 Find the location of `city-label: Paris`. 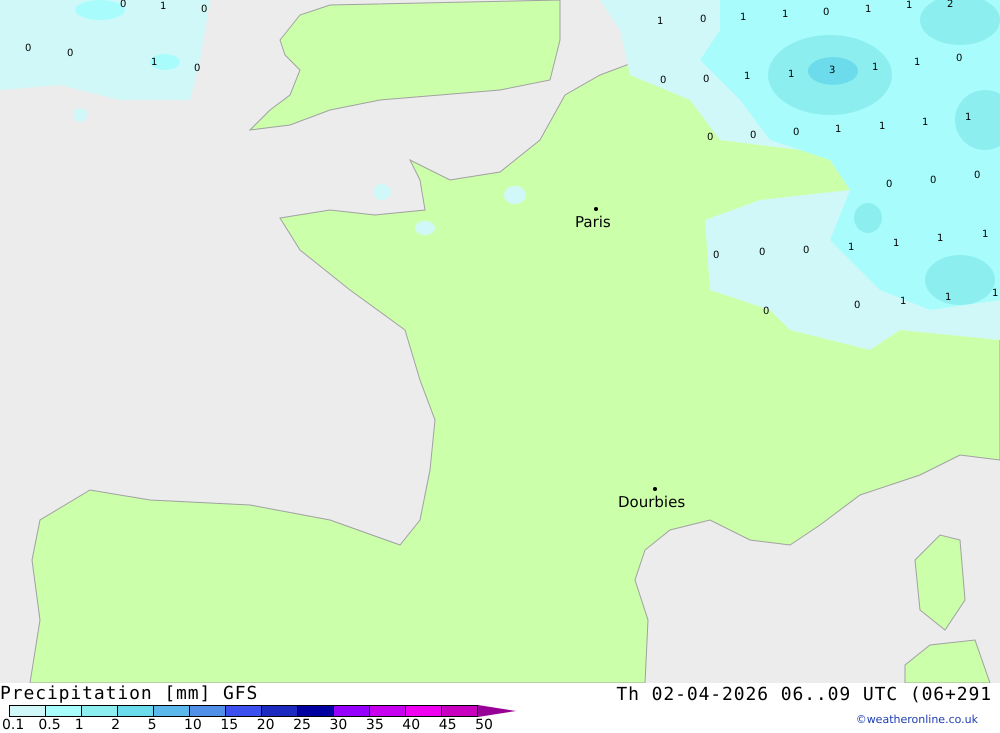

city-label: Paris is located at coordinates (593, 222).